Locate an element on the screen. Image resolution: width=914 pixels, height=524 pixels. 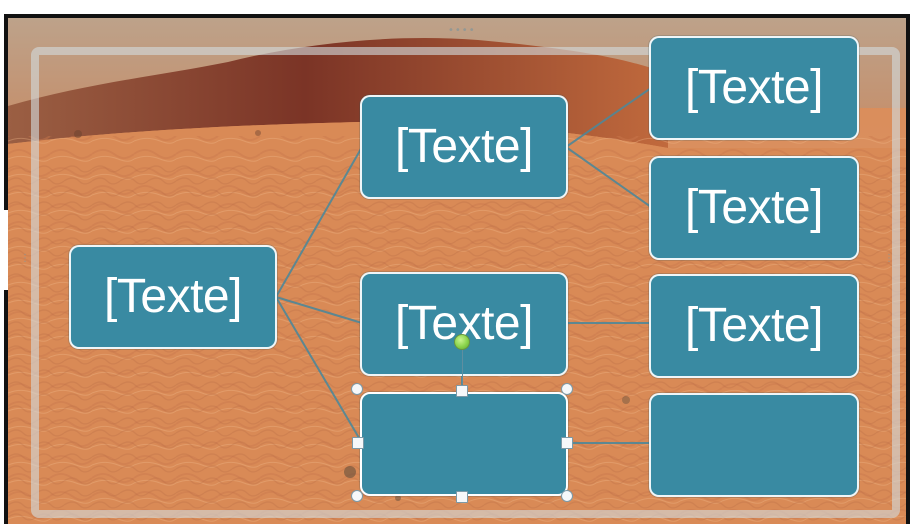
smartart-node-level2-bottom-selected is located at coordinates (464, 444).